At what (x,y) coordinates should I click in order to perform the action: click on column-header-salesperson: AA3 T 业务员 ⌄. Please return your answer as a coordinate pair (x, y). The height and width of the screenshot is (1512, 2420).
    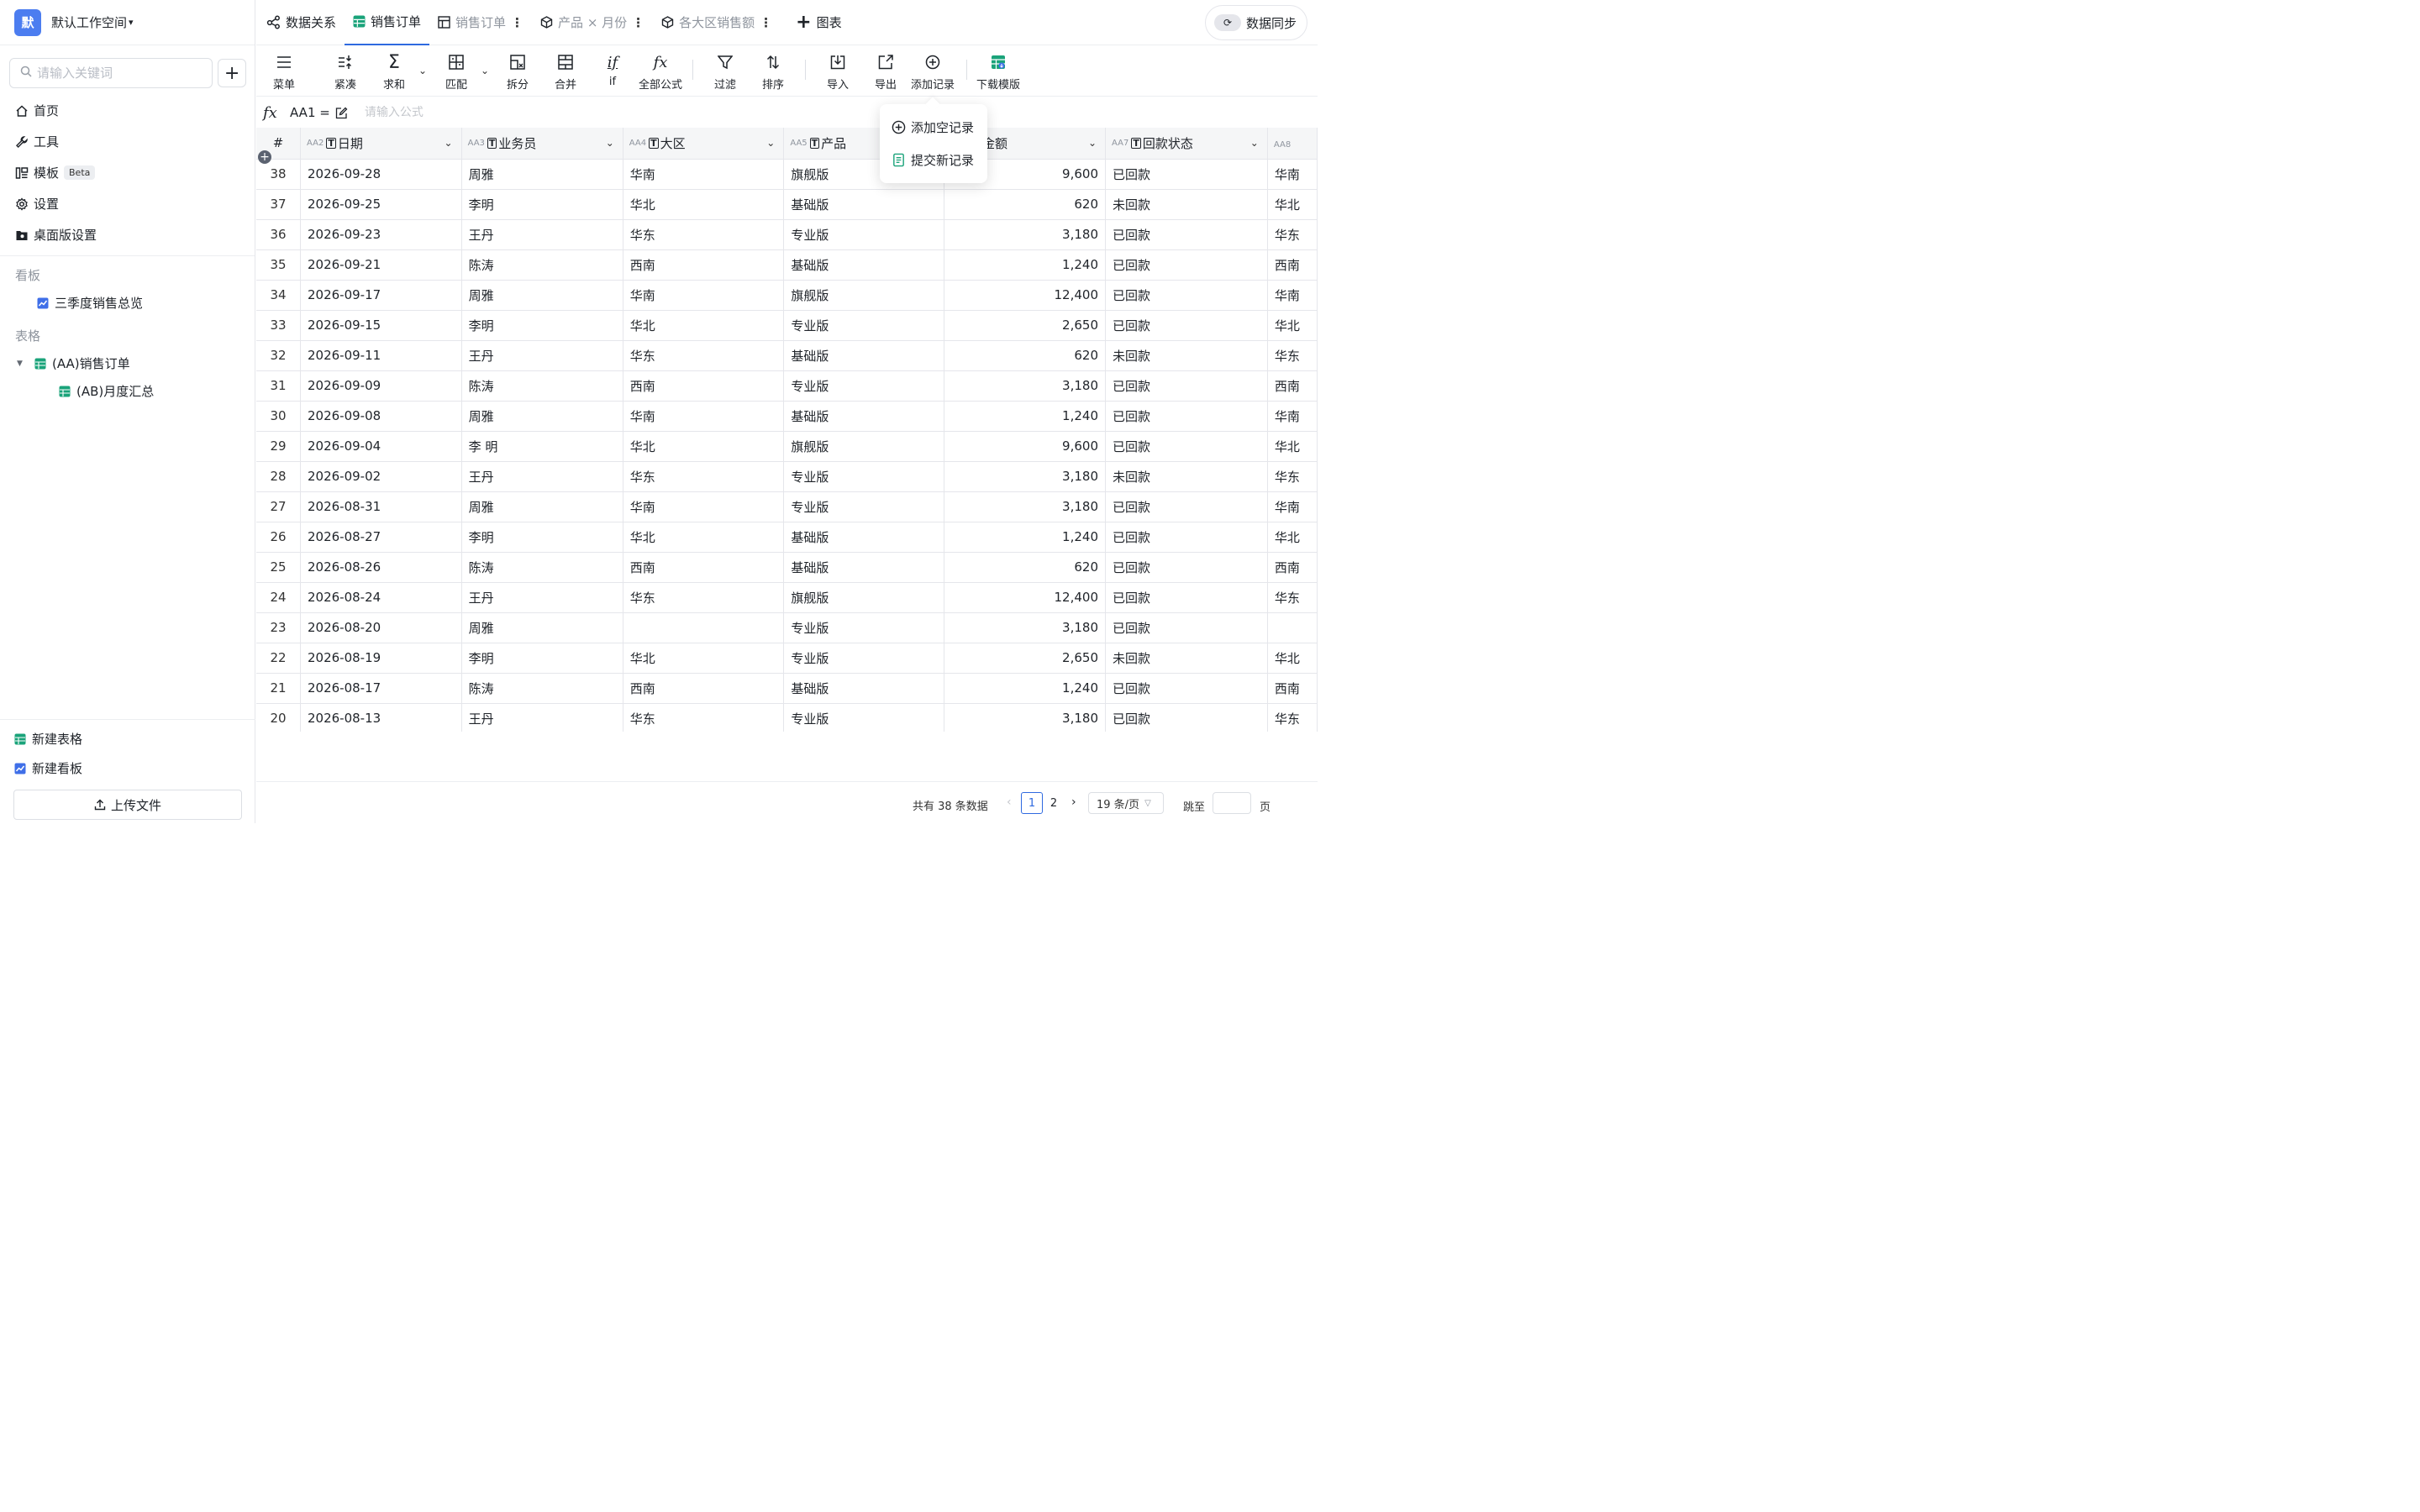
    Looking at the image, I should click on (542, 144).